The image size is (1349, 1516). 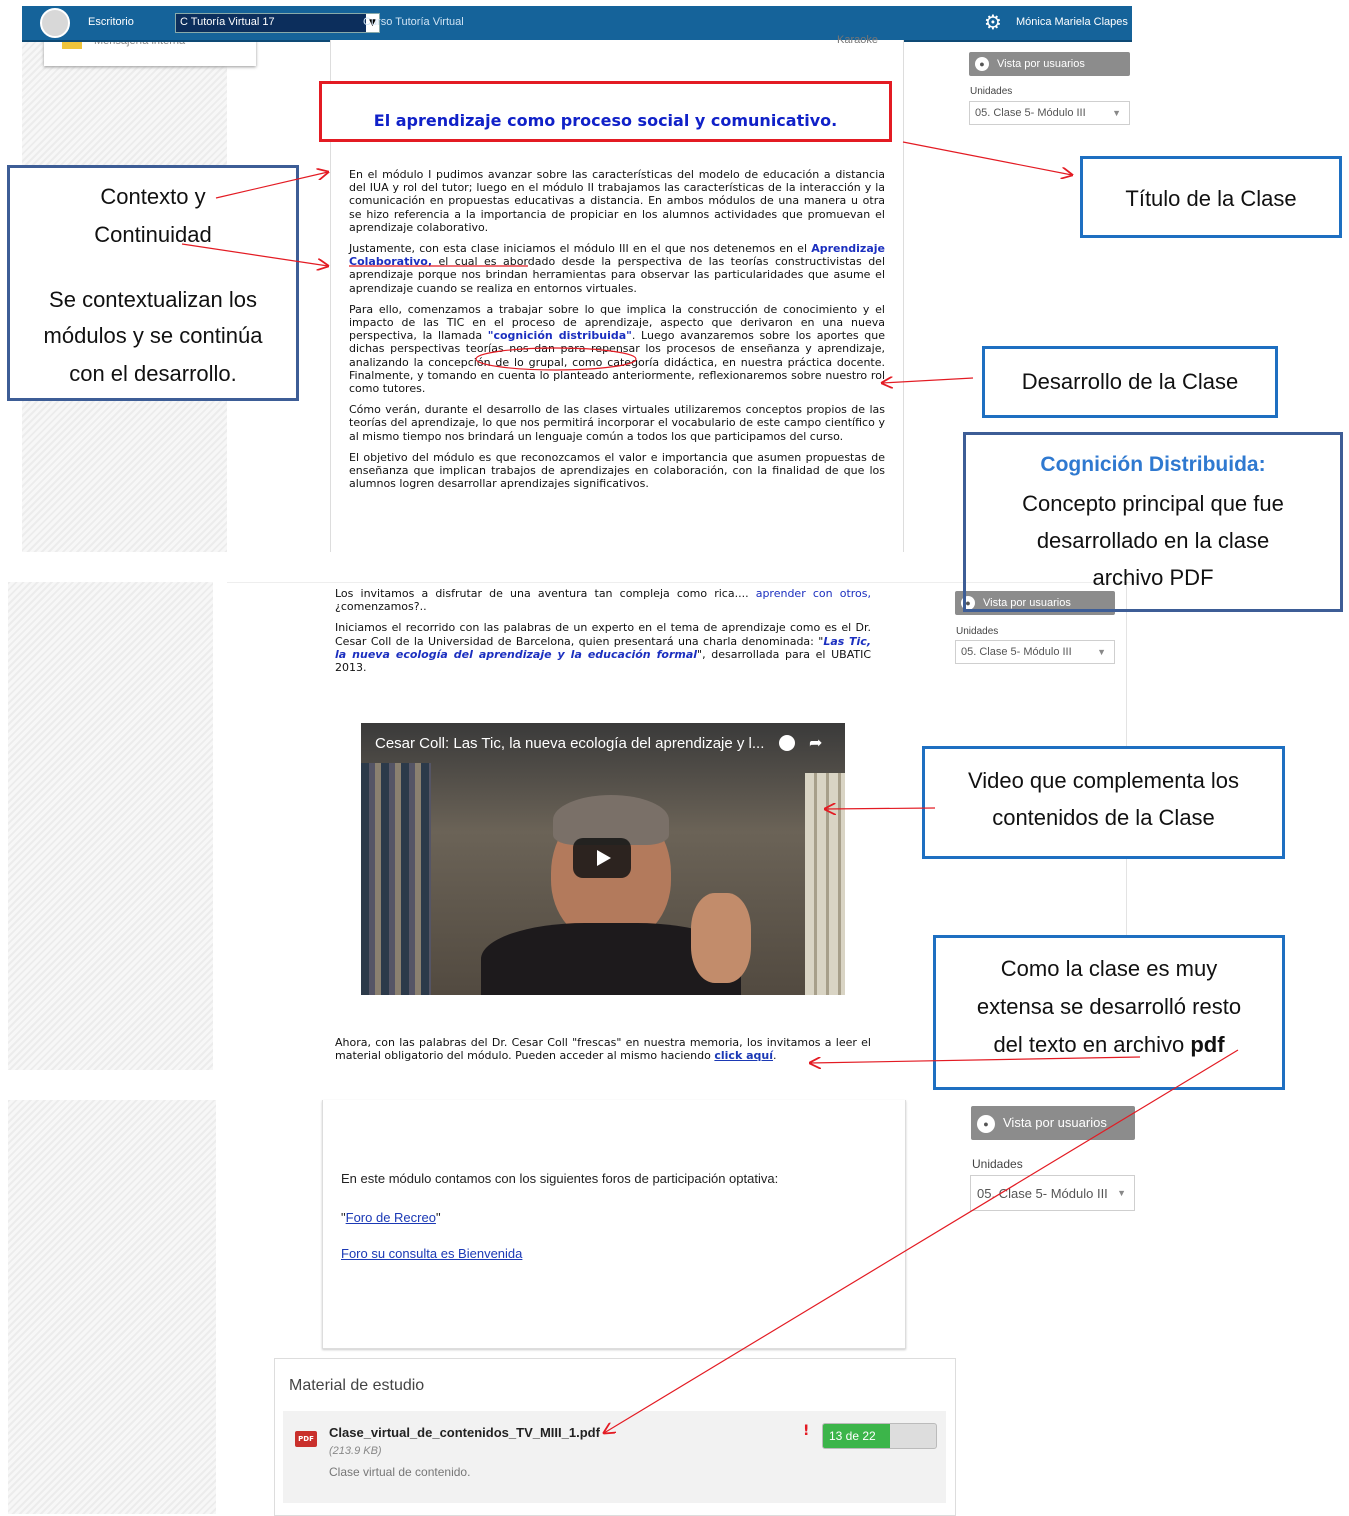 I want to click on clock-icon, so click(x=787, y=743).